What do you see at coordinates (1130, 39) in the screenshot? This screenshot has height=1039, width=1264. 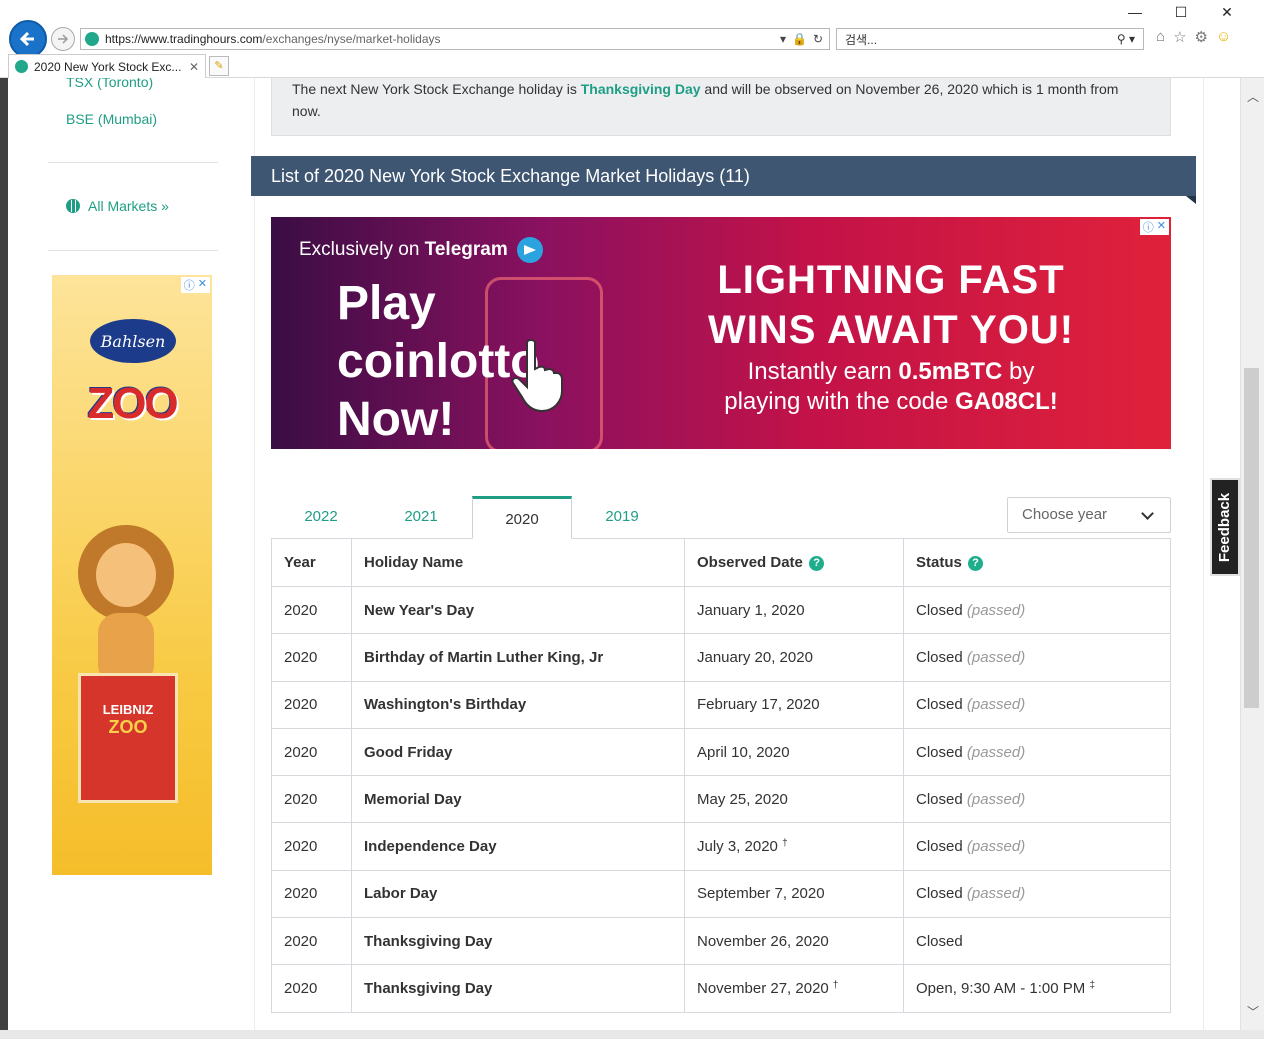 I see `search-icon: ⚲ ▾` at bounding box center [1130, 39].